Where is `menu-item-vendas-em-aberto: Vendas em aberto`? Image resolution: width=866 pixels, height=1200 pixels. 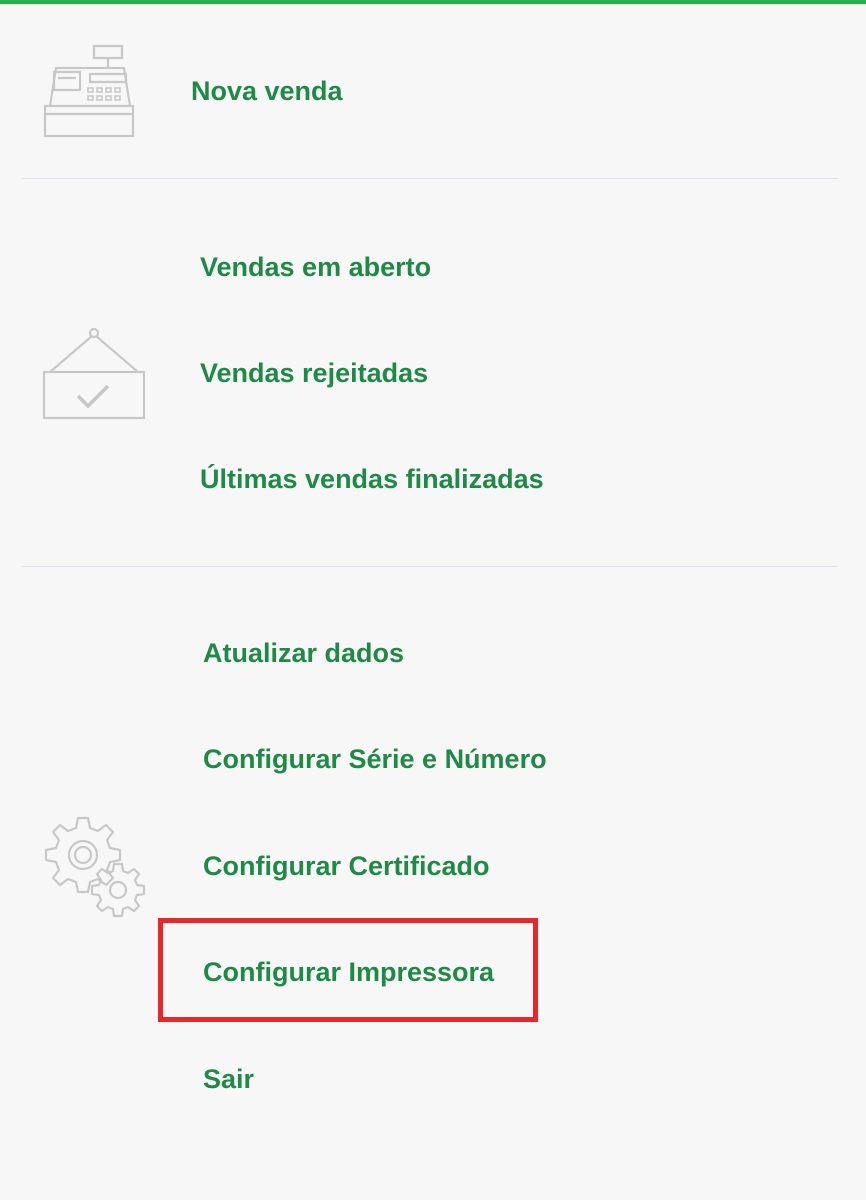 menu-item-vendas-em-aberto: Vendas em aberto is located at coordinates (315, 267).